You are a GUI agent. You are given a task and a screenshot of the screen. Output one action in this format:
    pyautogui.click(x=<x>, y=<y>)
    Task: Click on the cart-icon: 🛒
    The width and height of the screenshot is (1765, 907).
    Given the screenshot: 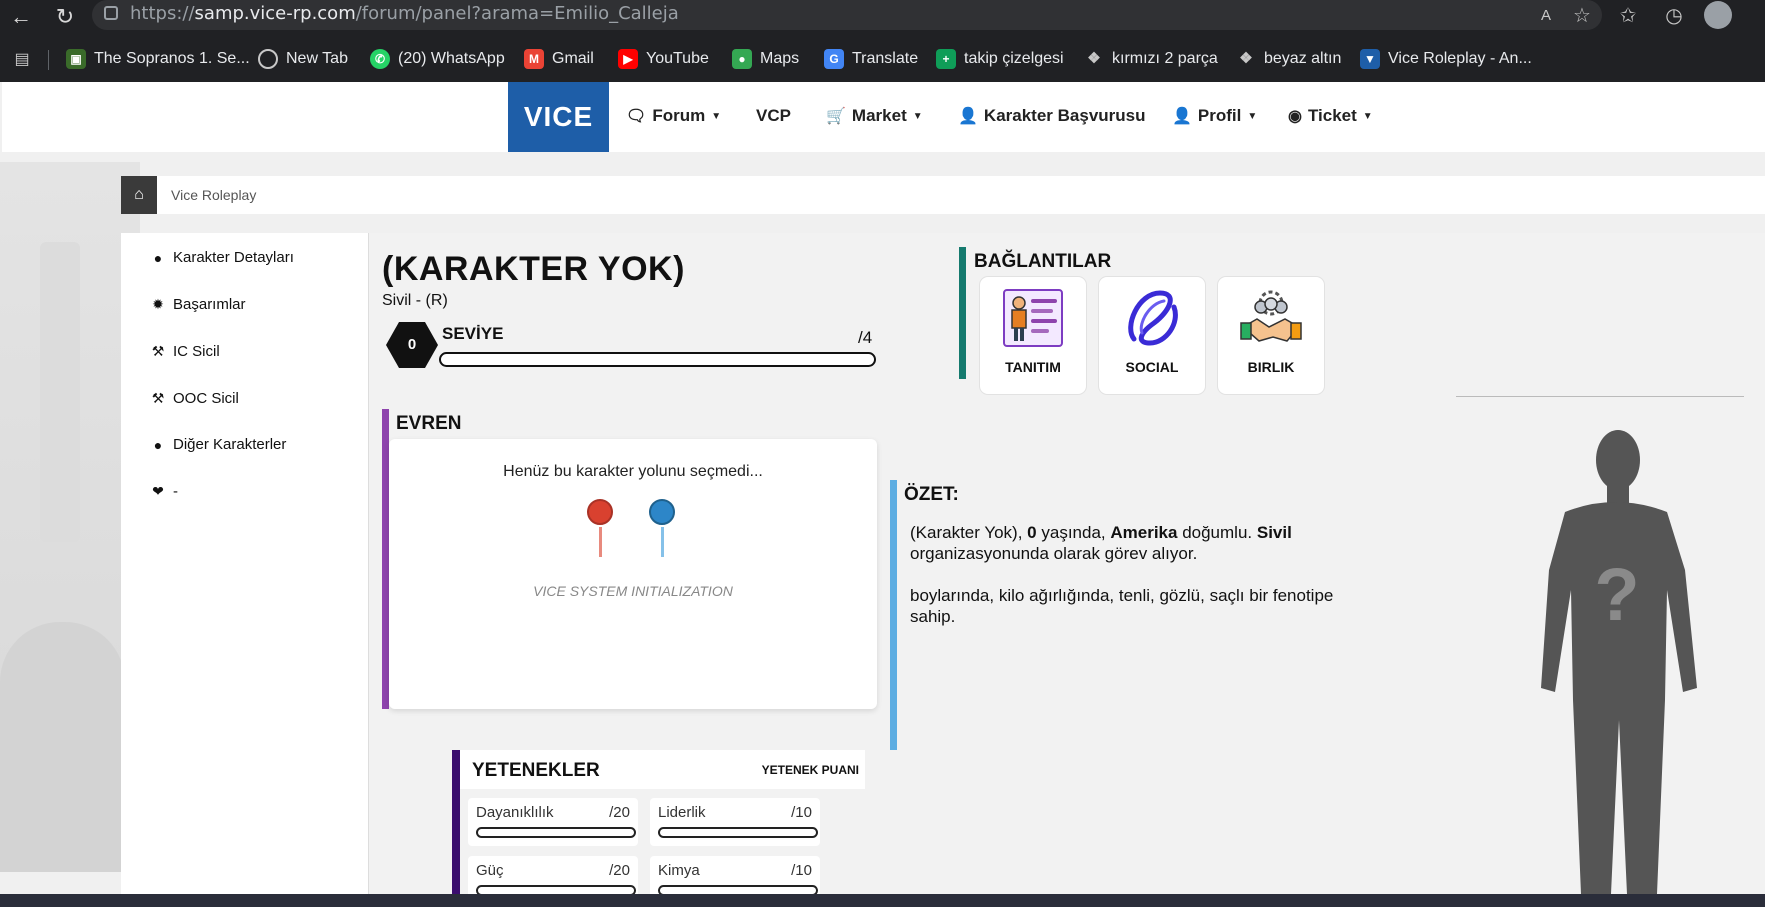 What is the action you would take?
    pyautogui.click(x=836, y=116)
    